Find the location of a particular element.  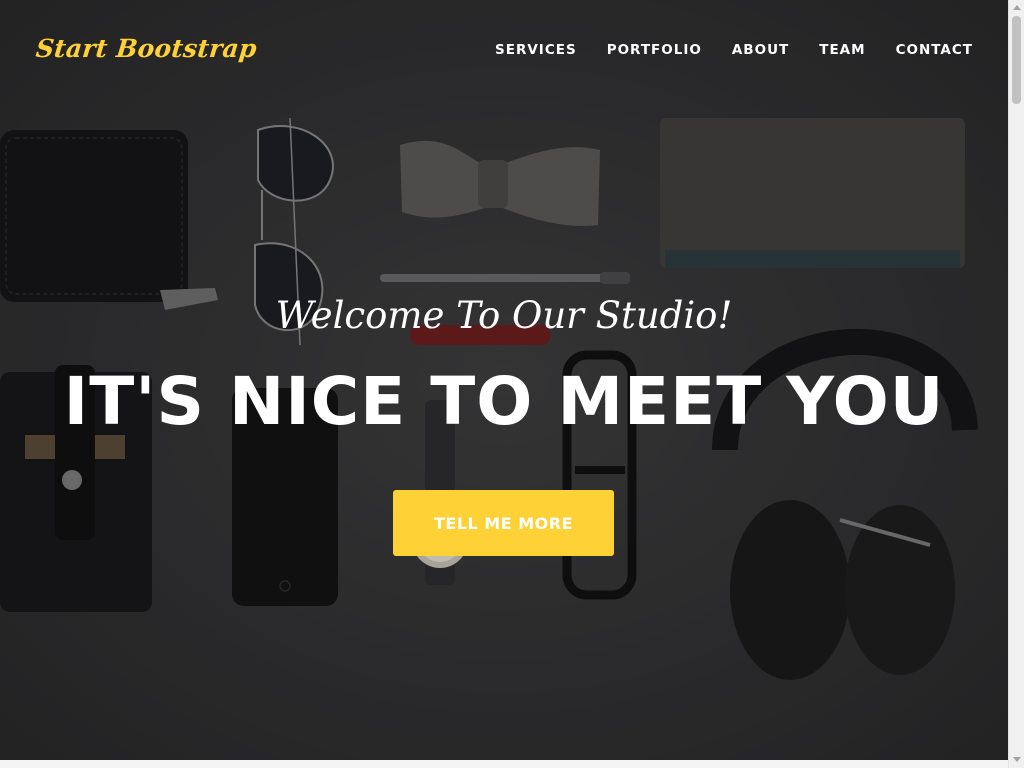

nav-link-portfolio: PORTFOLIO is located at coordinates (654, 50).